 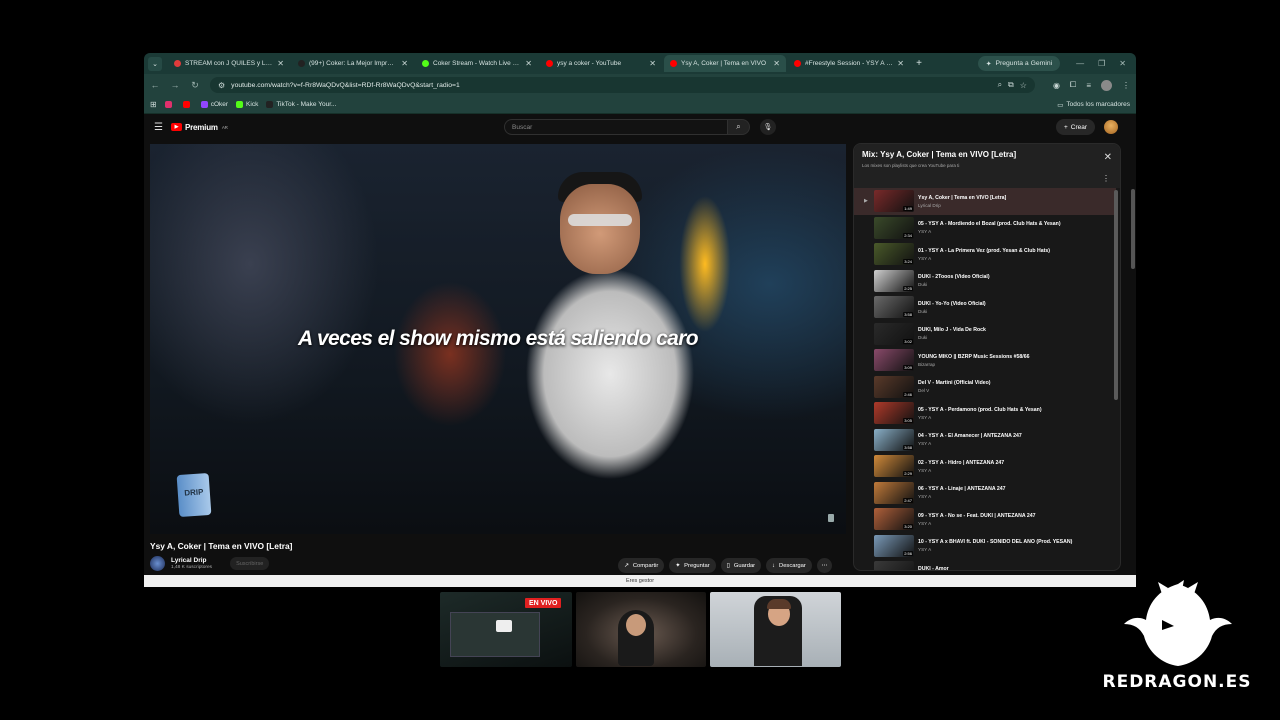 What do you see at coordinates (204, 104) in the screenshot?
I see `bookmark-favicon-icon` at bounding box center [204, 104].